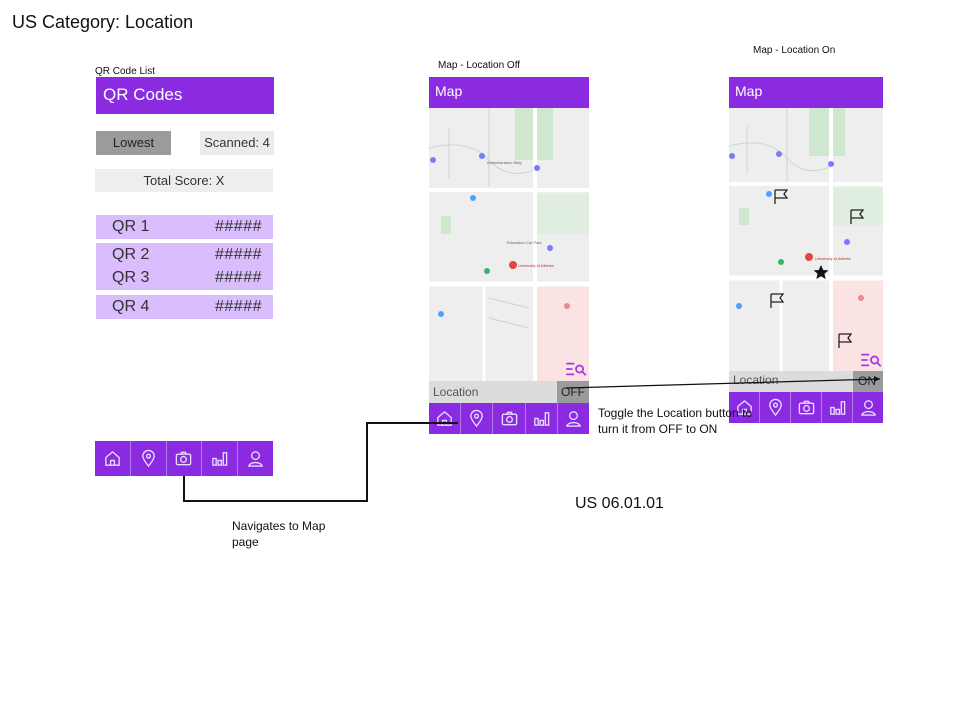 This screenshot has width=960, height=720. Describe the element at coordinates (509, 92) in the screenshot. I see `map-off-header: Map` at that location.